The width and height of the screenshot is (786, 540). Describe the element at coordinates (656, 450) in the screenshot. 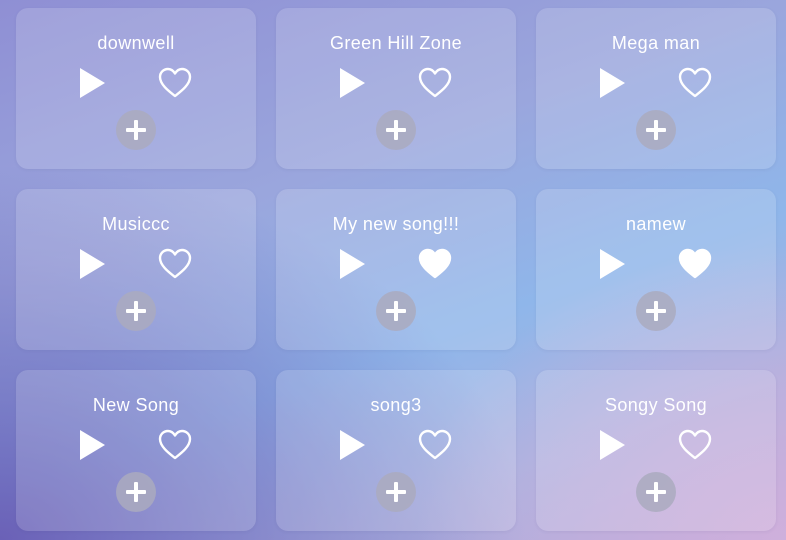

I see `song-card: Songy Song` at that location.